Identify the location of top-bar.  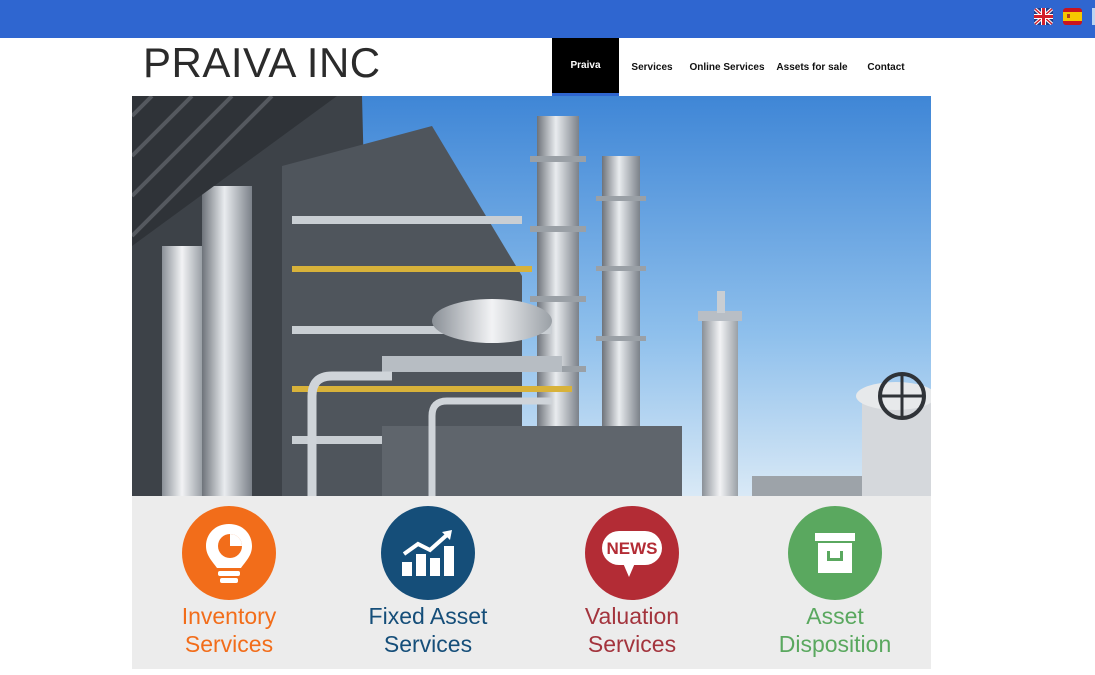
(547, 19).